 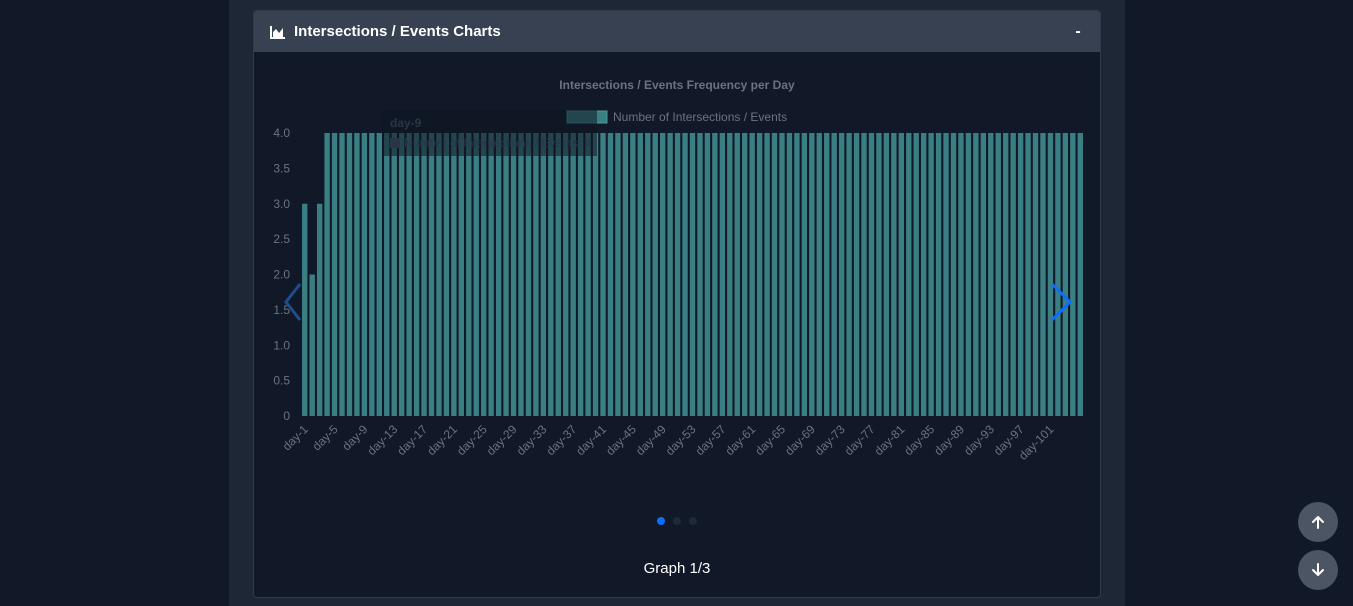 What do you see at coordinates (281, 204) in the screenshot?
I see `y-tick-label: 3.0` at bounding box center [281, 204].